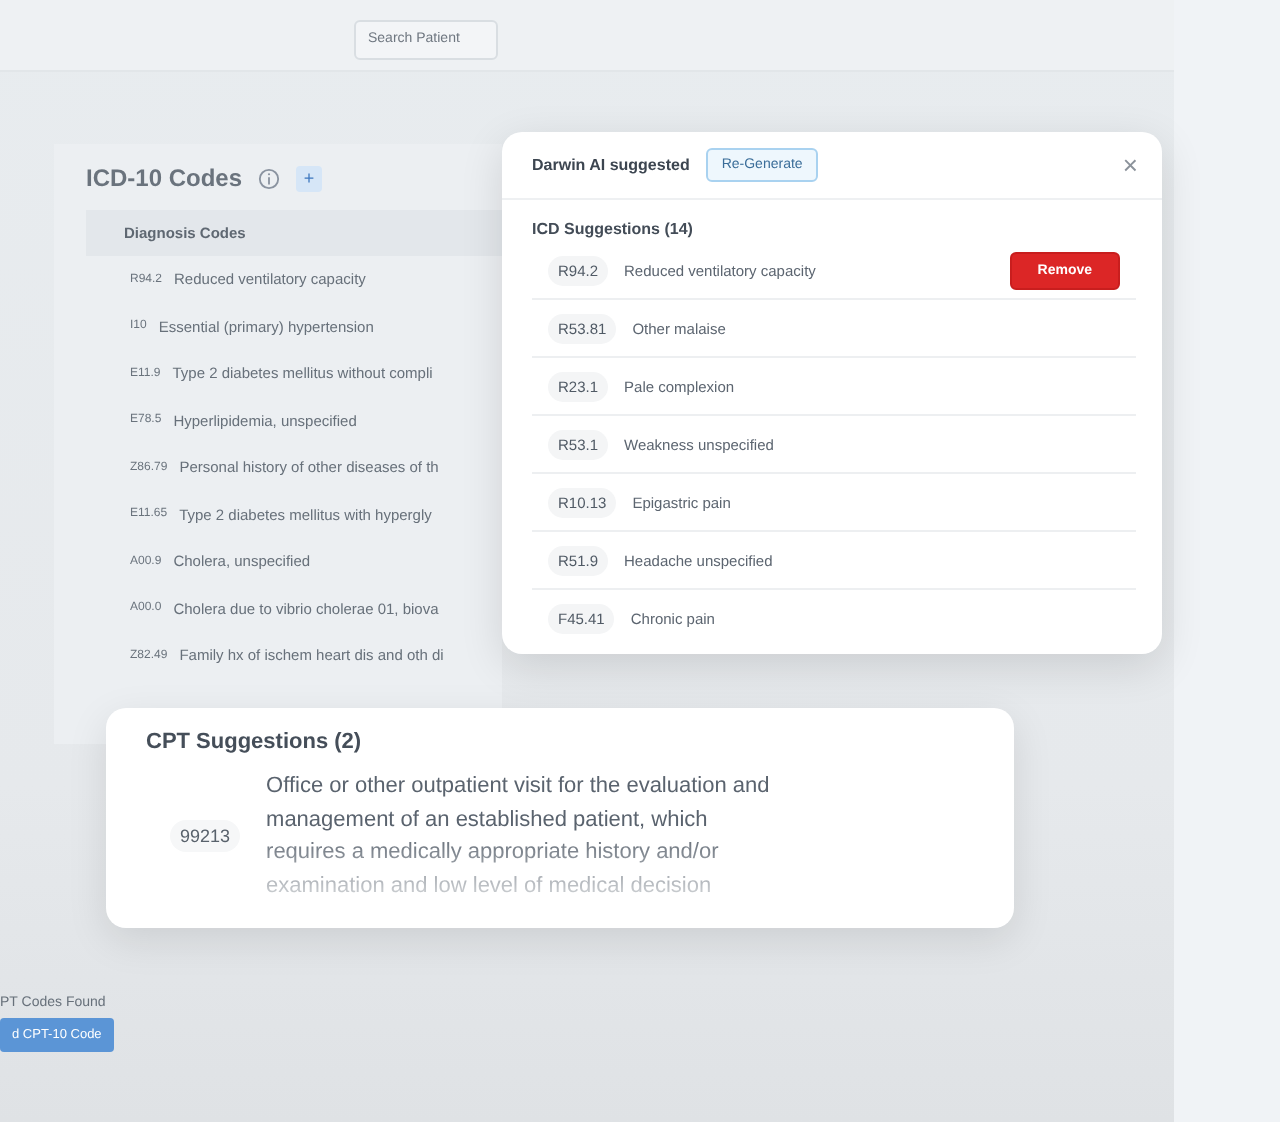 The width and height of the screenshot is (1280, 1122). What do you see at coordinates (164, 178) in the screenshot?
I see `panel-title: ICD-10 Codes` at bounding box center [164, 178].